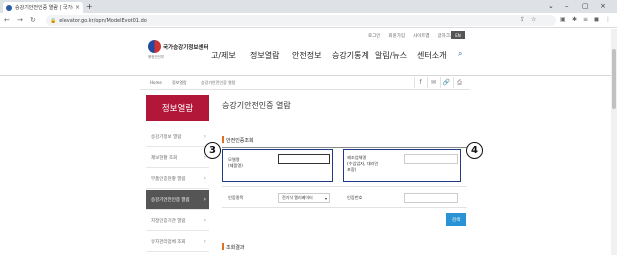 The height and width of the screenshot is (255, 617). I want to click on site-logo-text: 국가승강기정보센터, so click(186, 47).